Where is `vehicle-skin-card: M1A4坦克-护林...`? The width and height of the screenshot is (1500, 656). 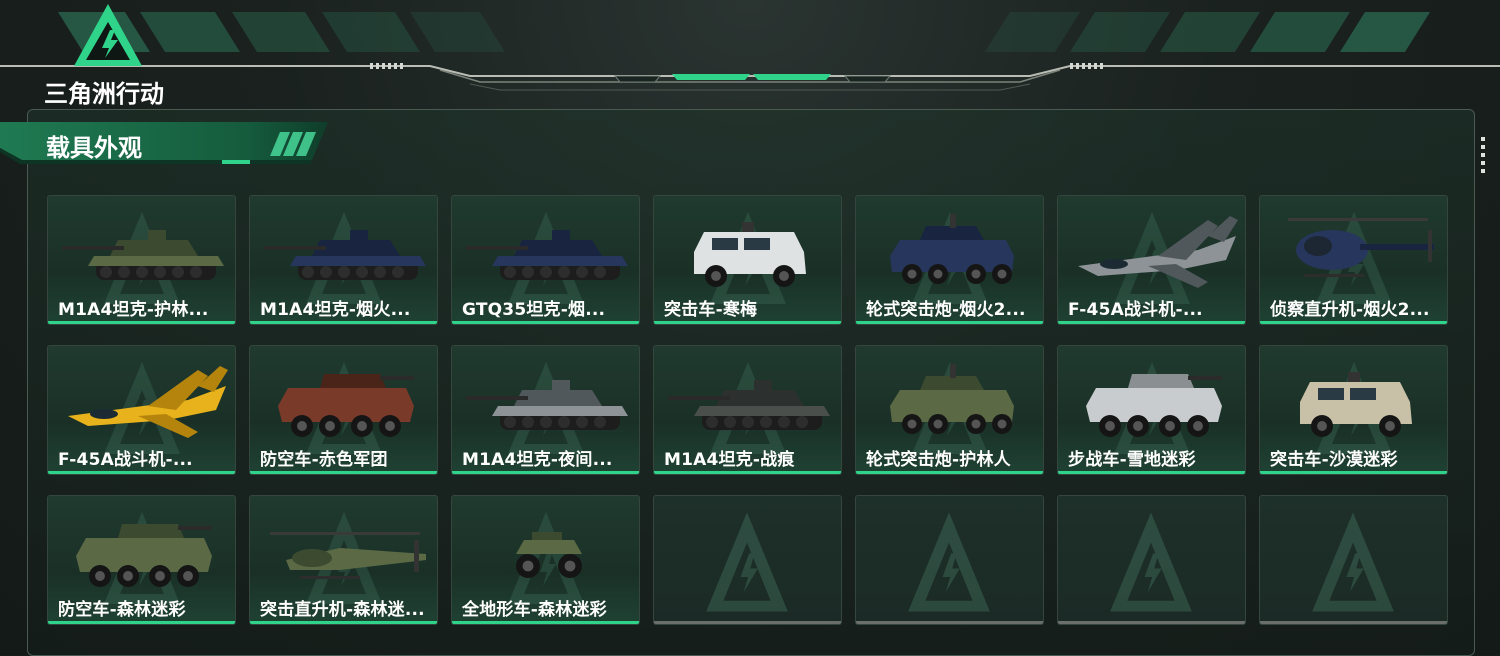 vehicle-skin-card: M1A4坦克-护林... is located at coordinates (141, 260).